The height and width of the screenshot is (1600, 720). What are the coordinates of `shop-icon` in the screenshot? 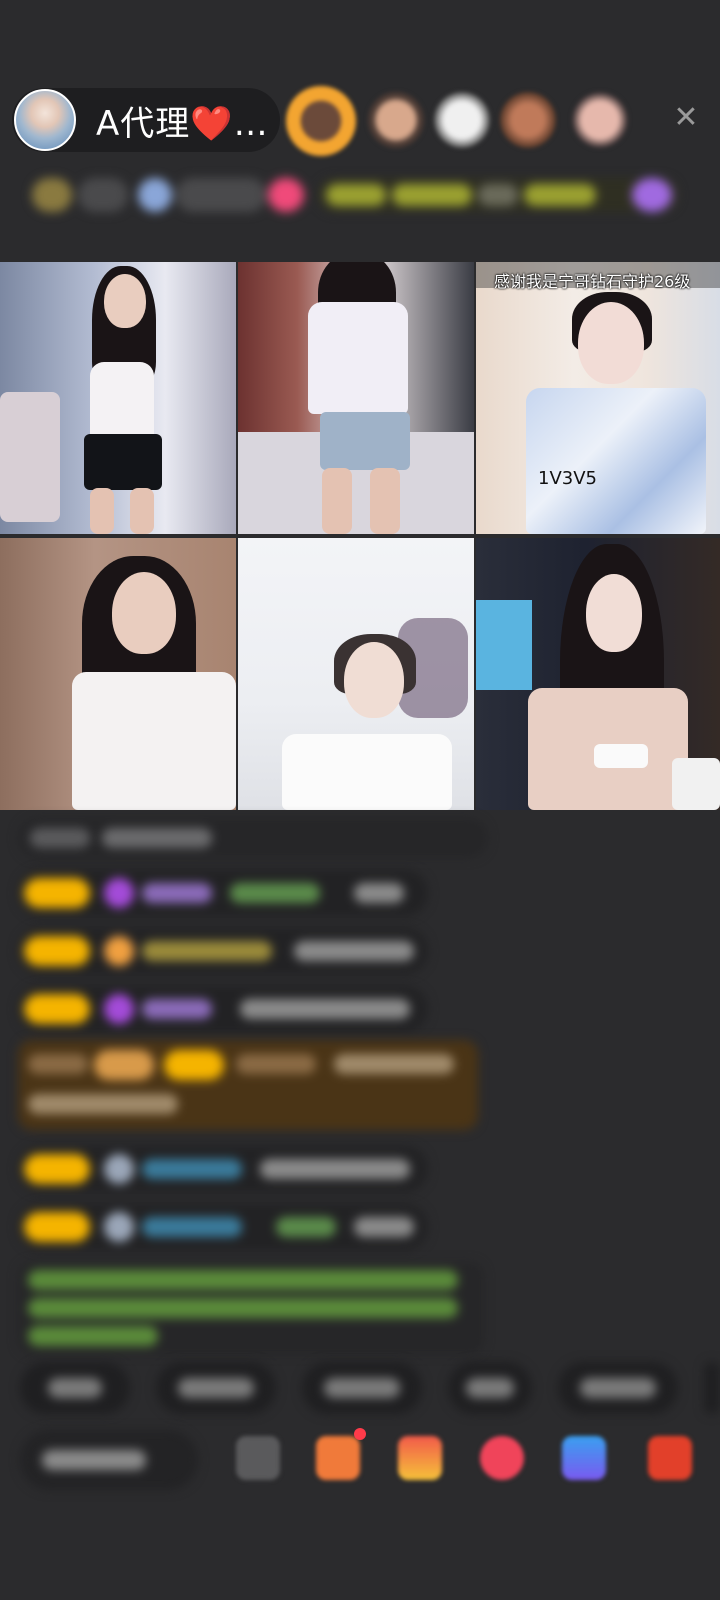 It's located at (670, 1458).